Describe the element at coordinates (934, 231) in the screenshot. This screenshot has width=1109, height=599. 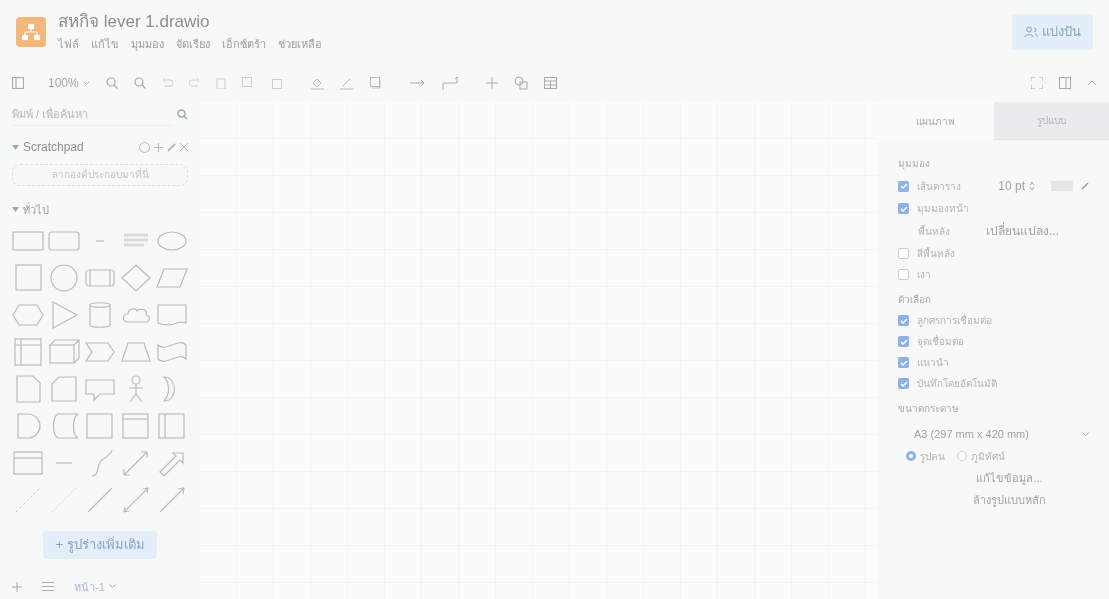
I see `field-label: พื้นหลัง` at that location.